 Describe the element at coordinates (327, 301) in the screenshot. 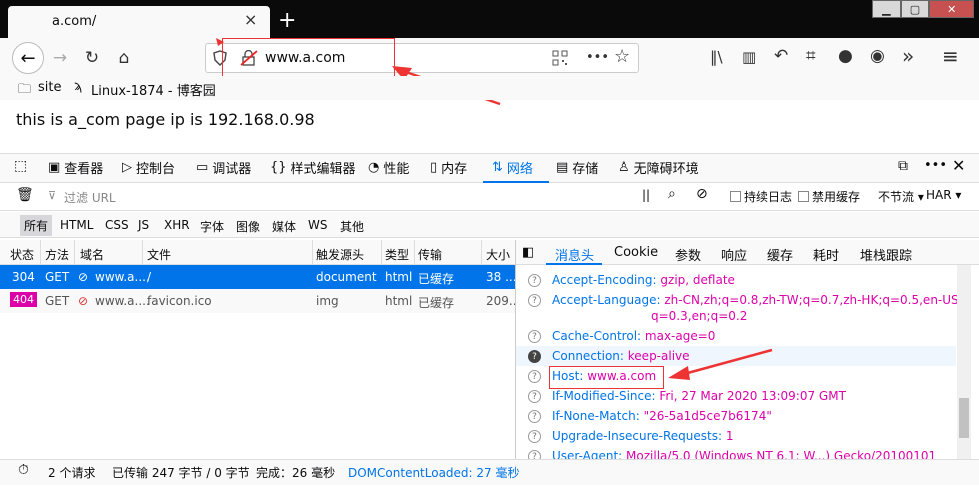

I see `cause: img` at that location.